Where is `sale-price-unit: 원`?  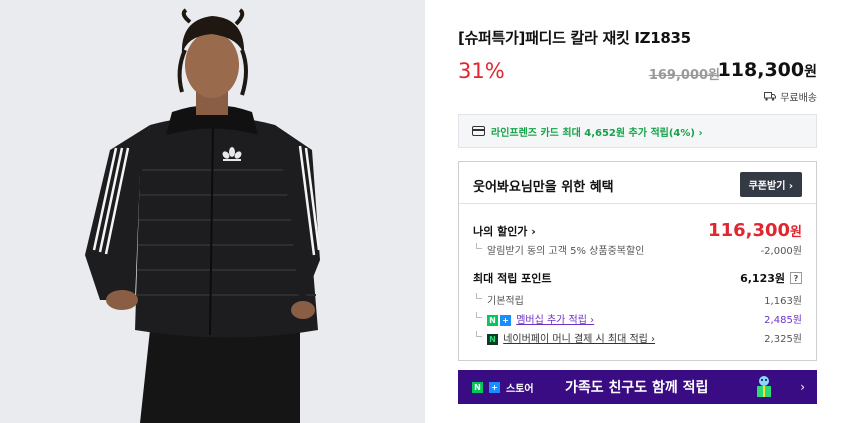 sale-price-unit: 원 is located at coordinates (810, 72).